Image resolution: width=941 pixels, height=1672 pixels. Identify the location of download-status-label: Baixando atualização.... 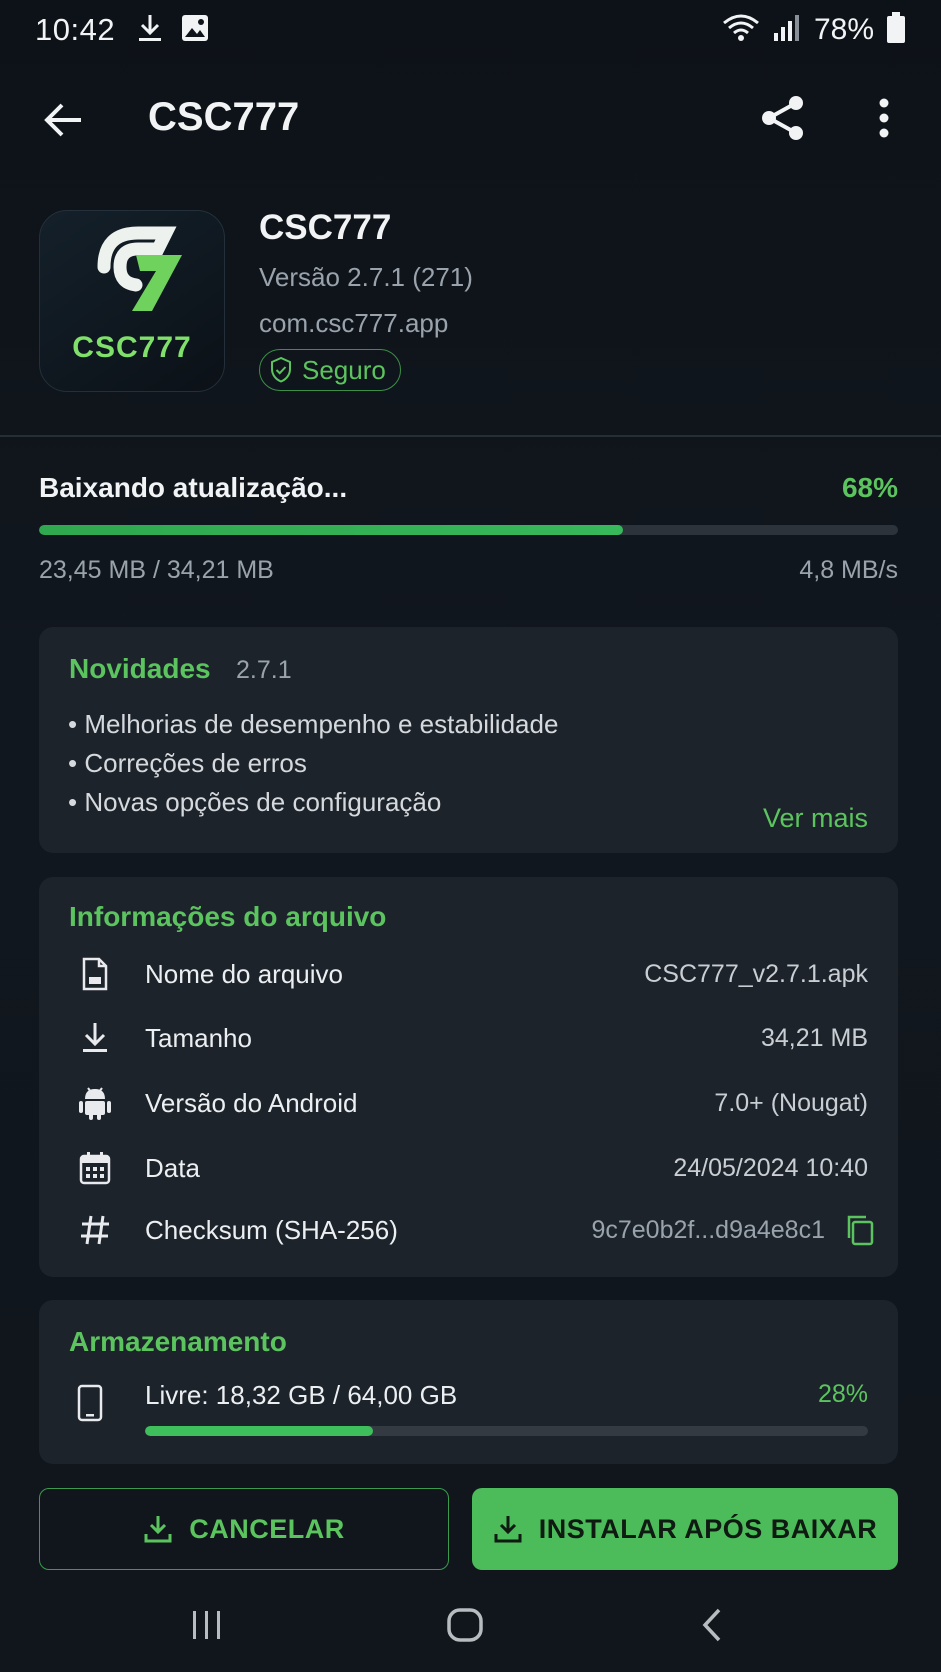
(193, 487).